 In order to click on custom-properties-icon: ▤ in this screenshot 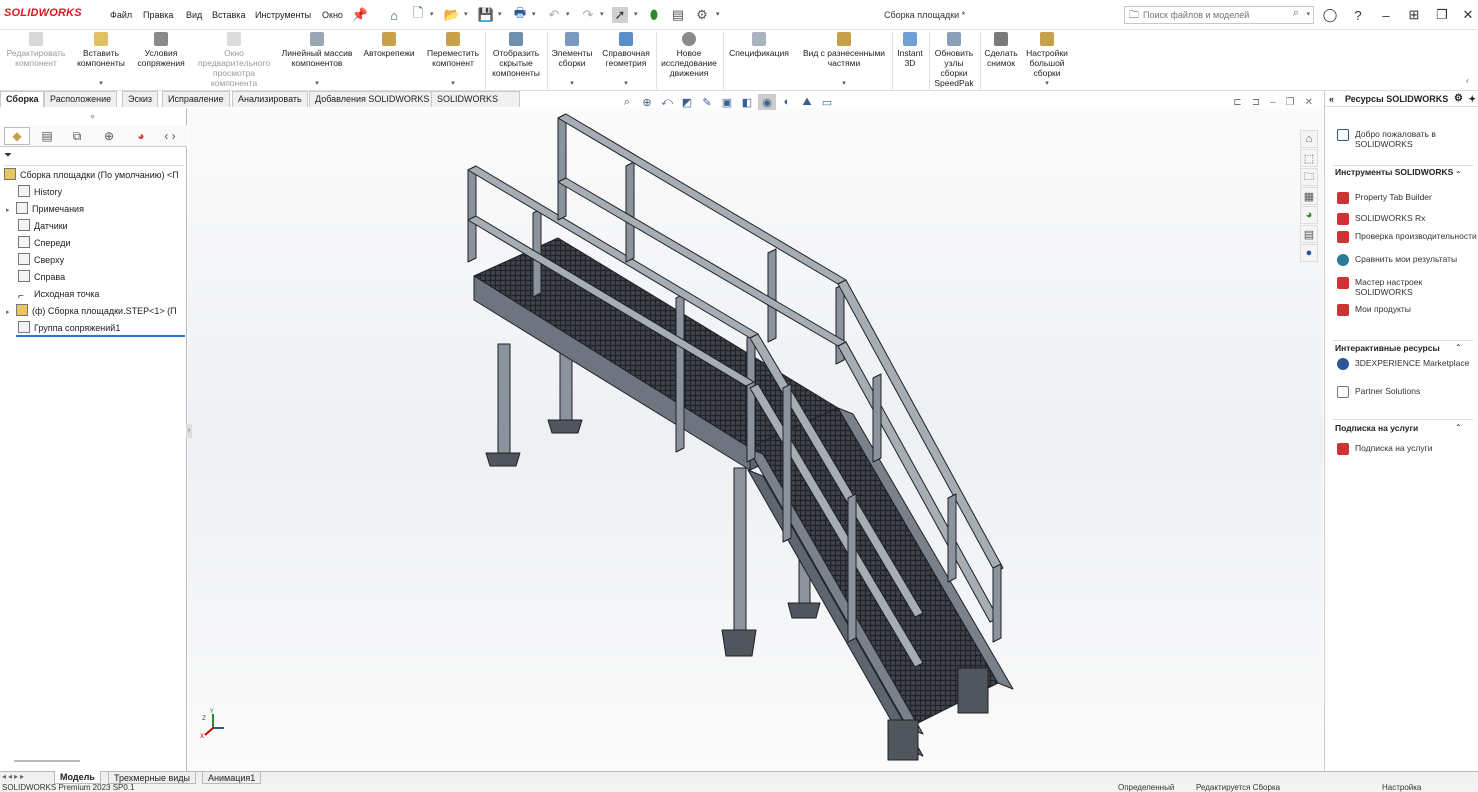, I will do `click(1309, 234)`.